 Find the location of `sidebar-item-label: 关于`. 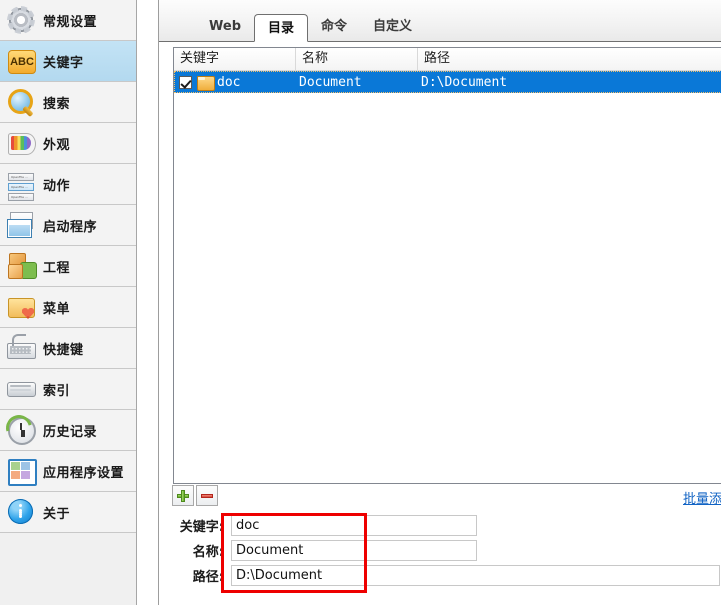

sidebar-item-label: 关于 is located at coordinates (57, 514).